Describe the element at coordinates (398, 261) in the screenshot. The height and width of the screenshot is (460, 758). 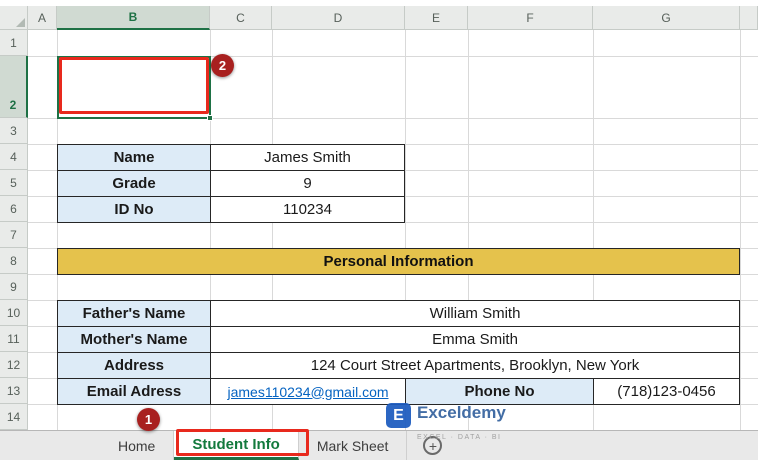
I see `personal-information-header: Personal Information` at that location.